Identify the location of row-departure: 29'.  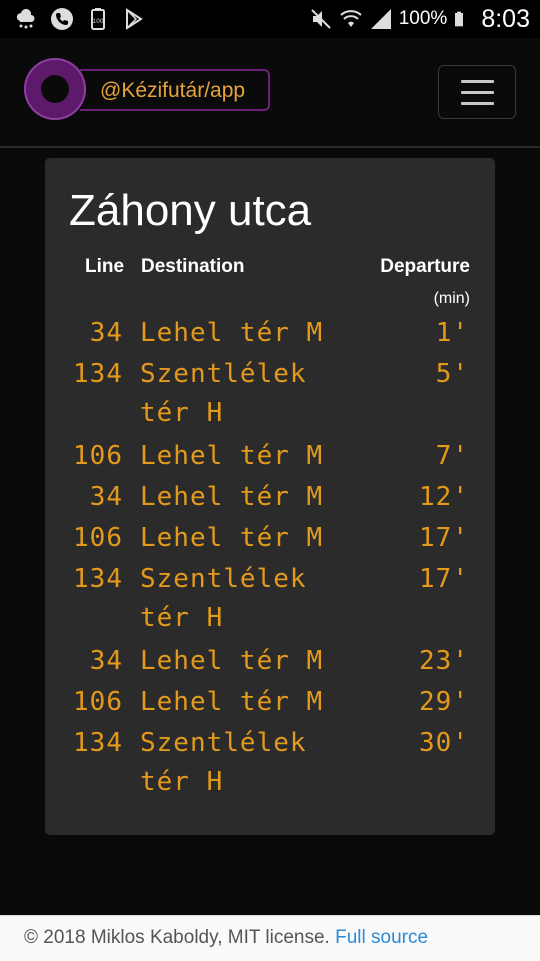
(444, 702).